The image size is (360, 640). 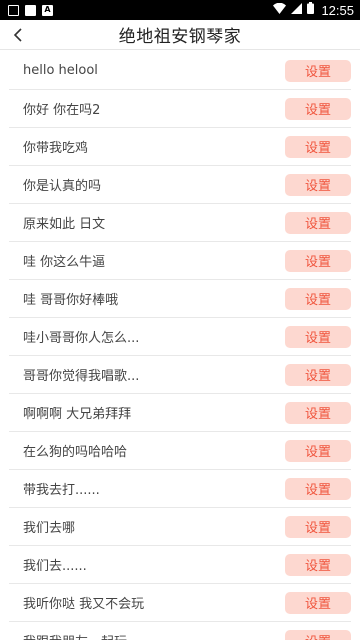 I want to click on list-item-label: 我跟我朋友一起玩, so click(x=75, y=635).